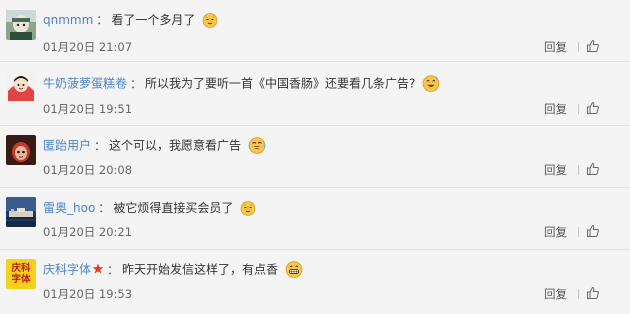  I want to click on avatar: 庆科 字体, so click(21, 274).